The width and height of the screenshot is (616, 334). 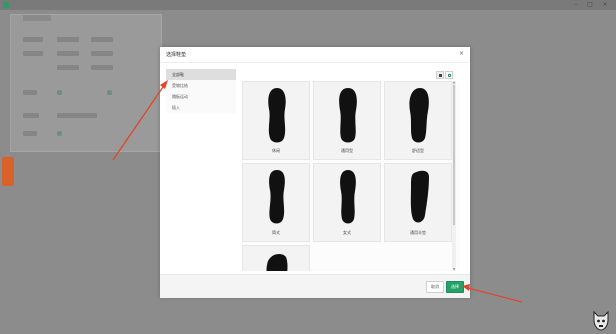 I want to click on category-item-all: 全部鞋, so click(x=201, y=74).